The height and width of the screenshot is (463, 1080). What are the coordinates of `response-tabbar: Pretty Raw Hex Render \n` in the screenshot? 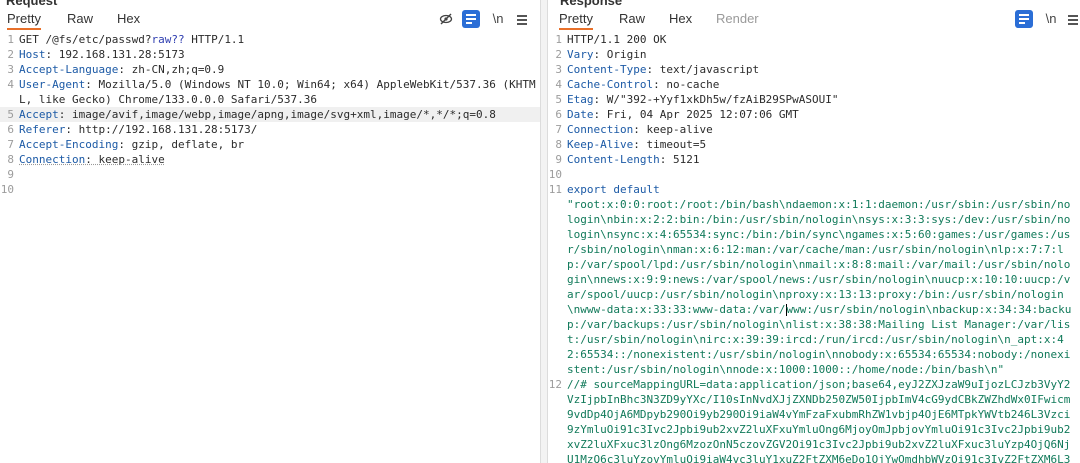 It's located at (814, 19).